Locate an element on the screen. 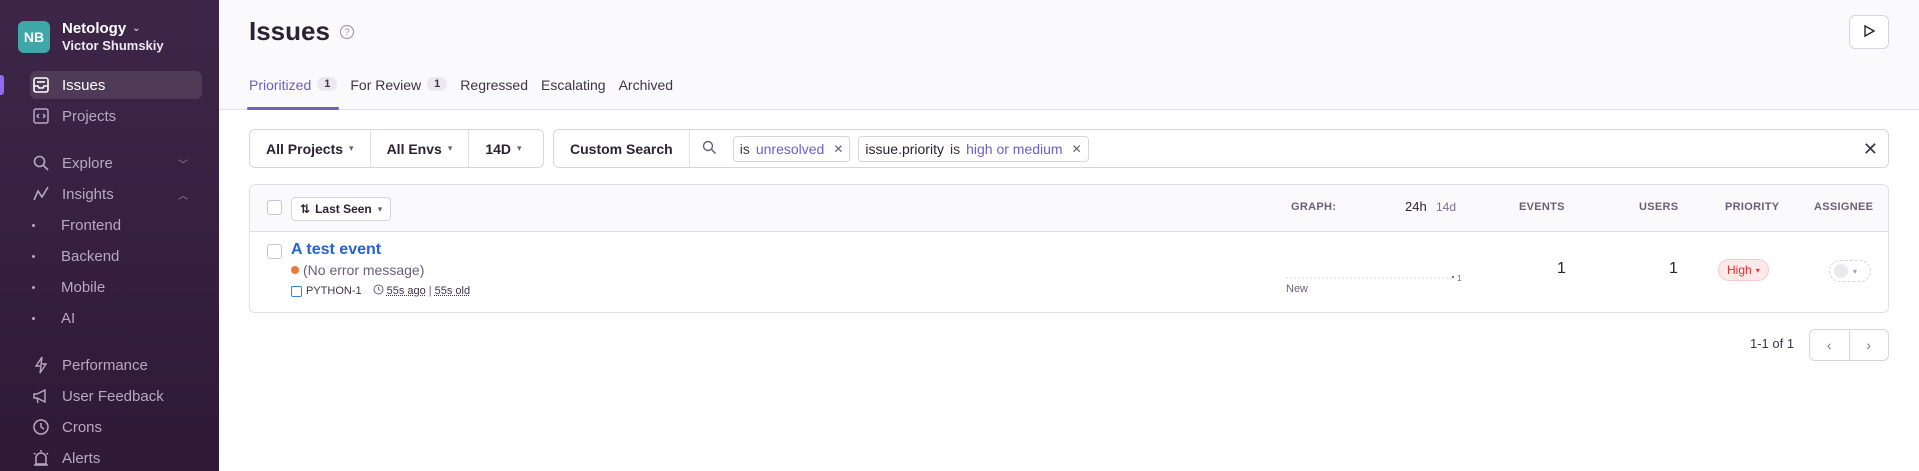  custom-search-button: Custom Search is located at coordinates (622, 148).